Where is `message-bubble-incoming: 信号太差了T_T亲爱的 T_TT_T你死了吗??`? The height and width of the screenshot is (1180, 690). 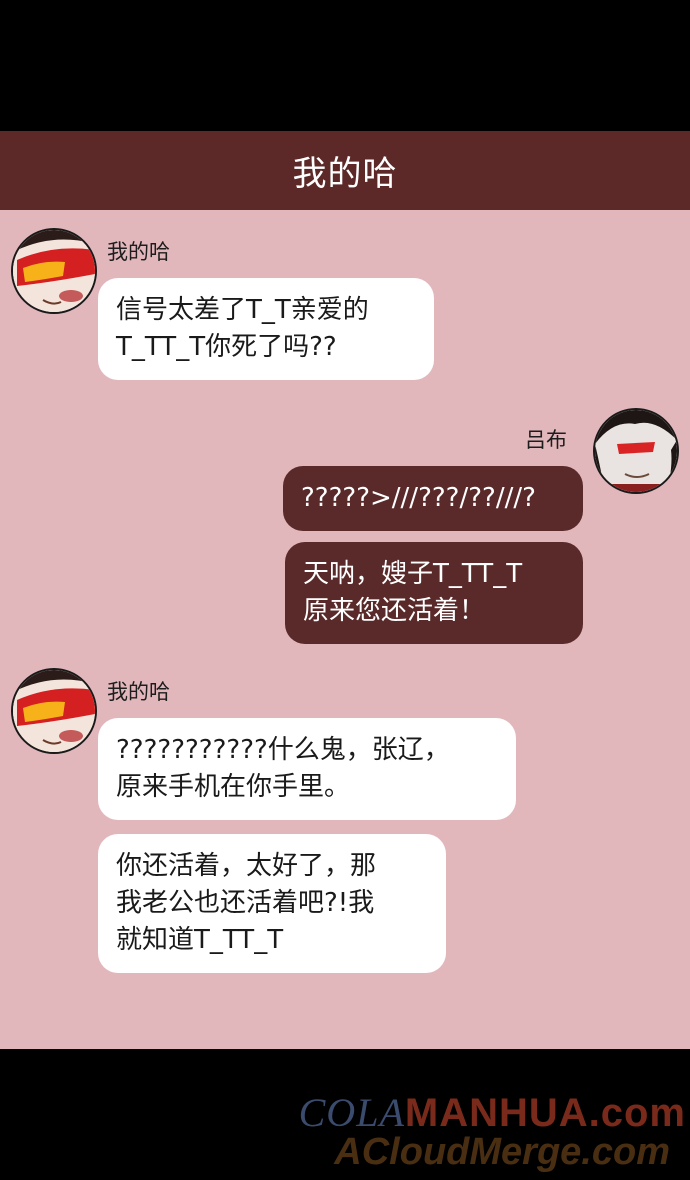
message-bubble-incoming: 信号太差了T_T亲爱的 T_TT_T你死了吗?? is located at coordinates (266, 329).